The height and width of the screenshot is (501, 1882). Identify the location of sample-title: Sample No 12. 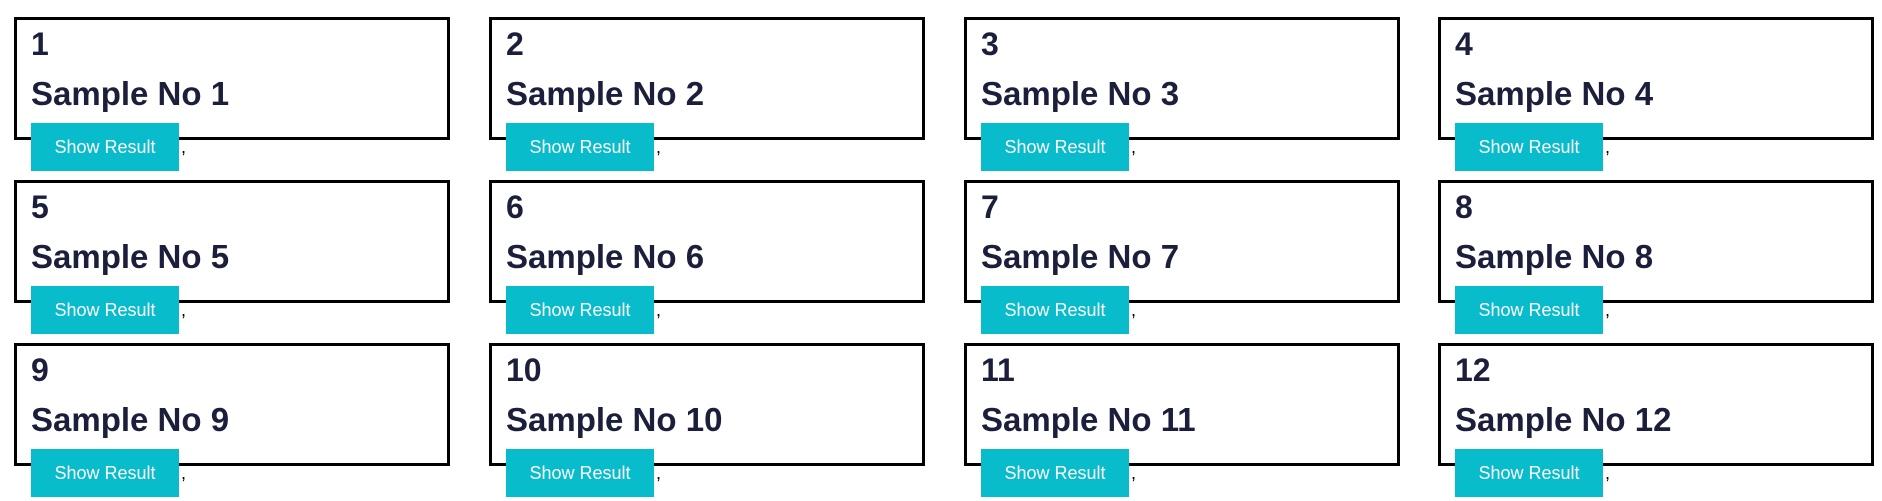
(1563, 419).